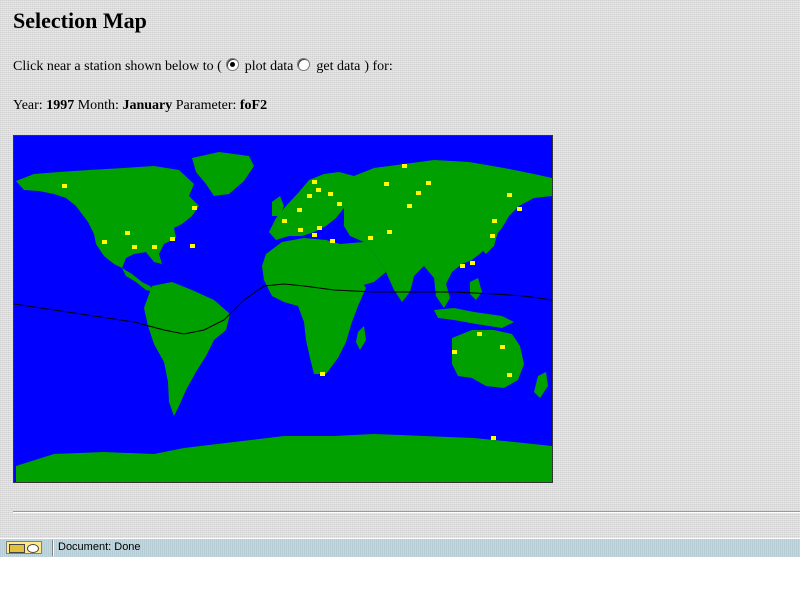  I want to click on get-data-label: get data, so click(338, 66).